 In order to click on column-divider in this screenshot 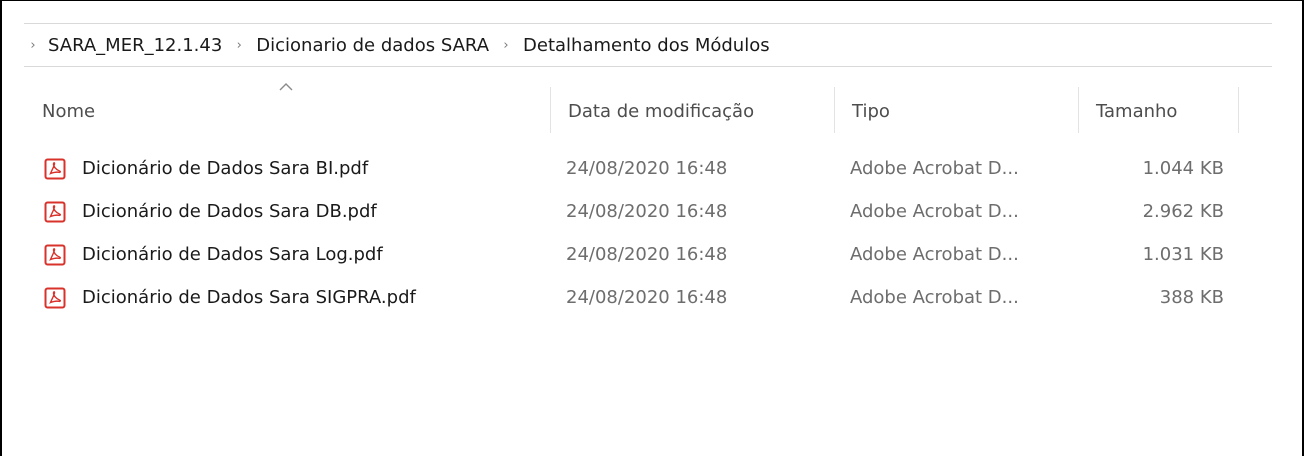, I will do `click(1238, 110)`.